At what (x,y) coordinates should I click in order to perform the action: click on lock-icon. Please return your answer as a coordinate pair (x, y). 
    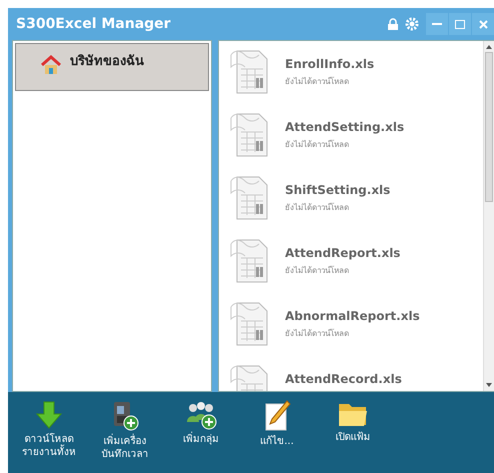
    Looking at the image, I should click on (393, 24).